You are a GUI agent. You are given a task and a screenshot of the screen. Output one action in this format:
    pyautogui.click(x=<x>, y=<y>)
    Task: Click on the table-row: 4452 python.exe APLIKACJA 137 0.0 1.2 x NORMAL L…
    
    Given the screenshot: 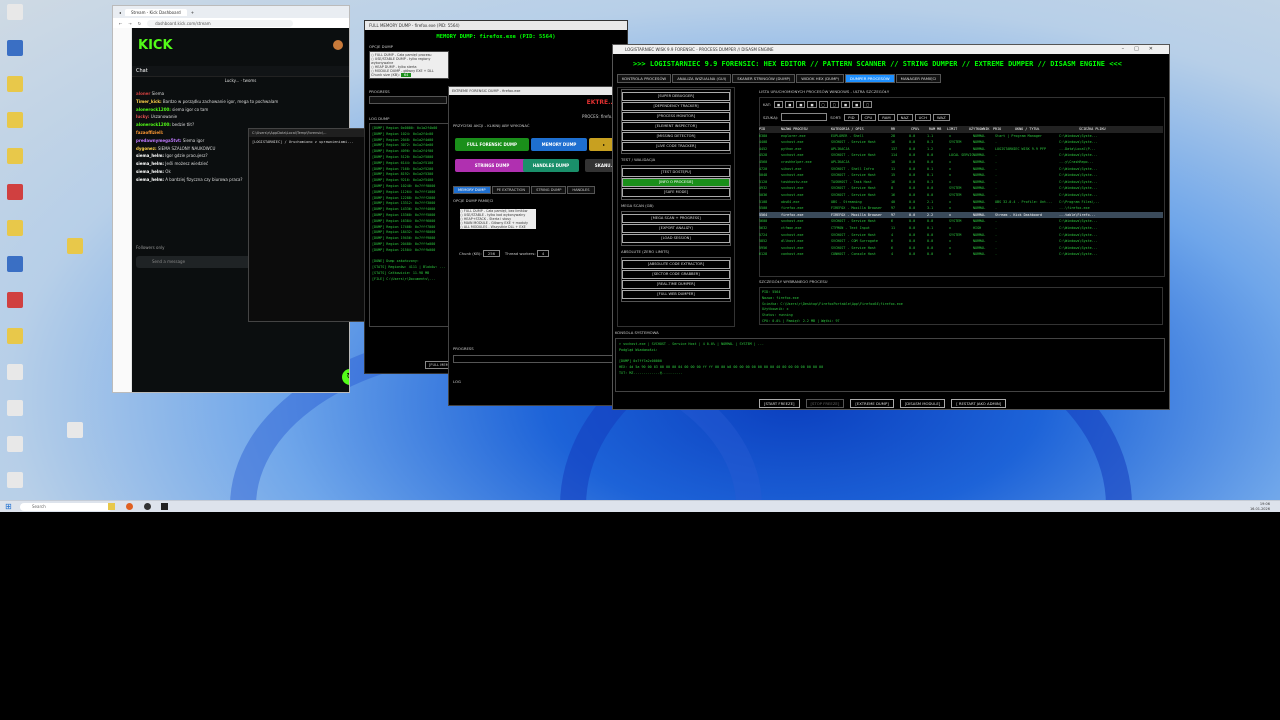 What is the action you would take?
    pyautogui.click(x=961, y=149)
    